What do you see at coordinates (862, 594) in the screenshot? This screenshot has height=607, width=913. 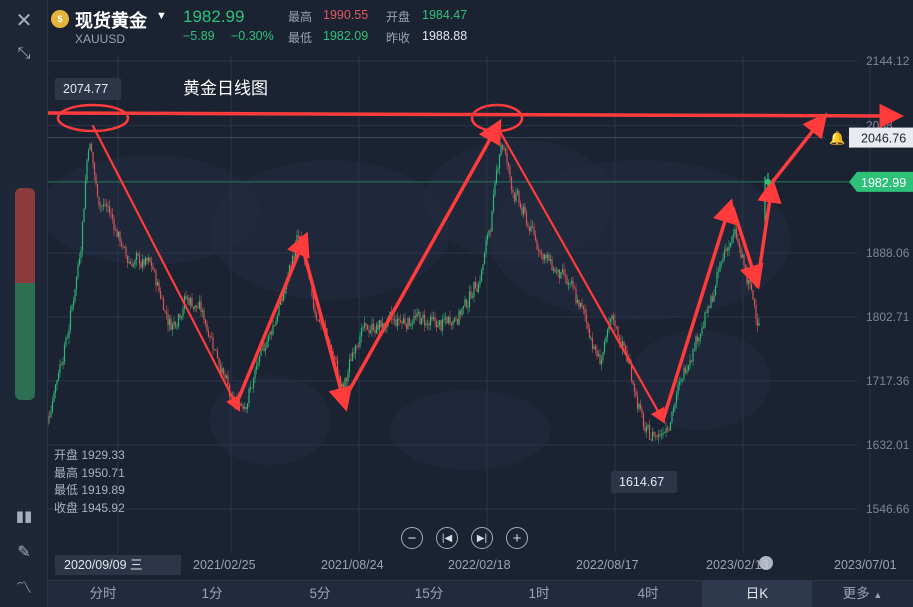 I see `tab-timeframe-7: 更多 ▲` at bounding box center [862, 594].